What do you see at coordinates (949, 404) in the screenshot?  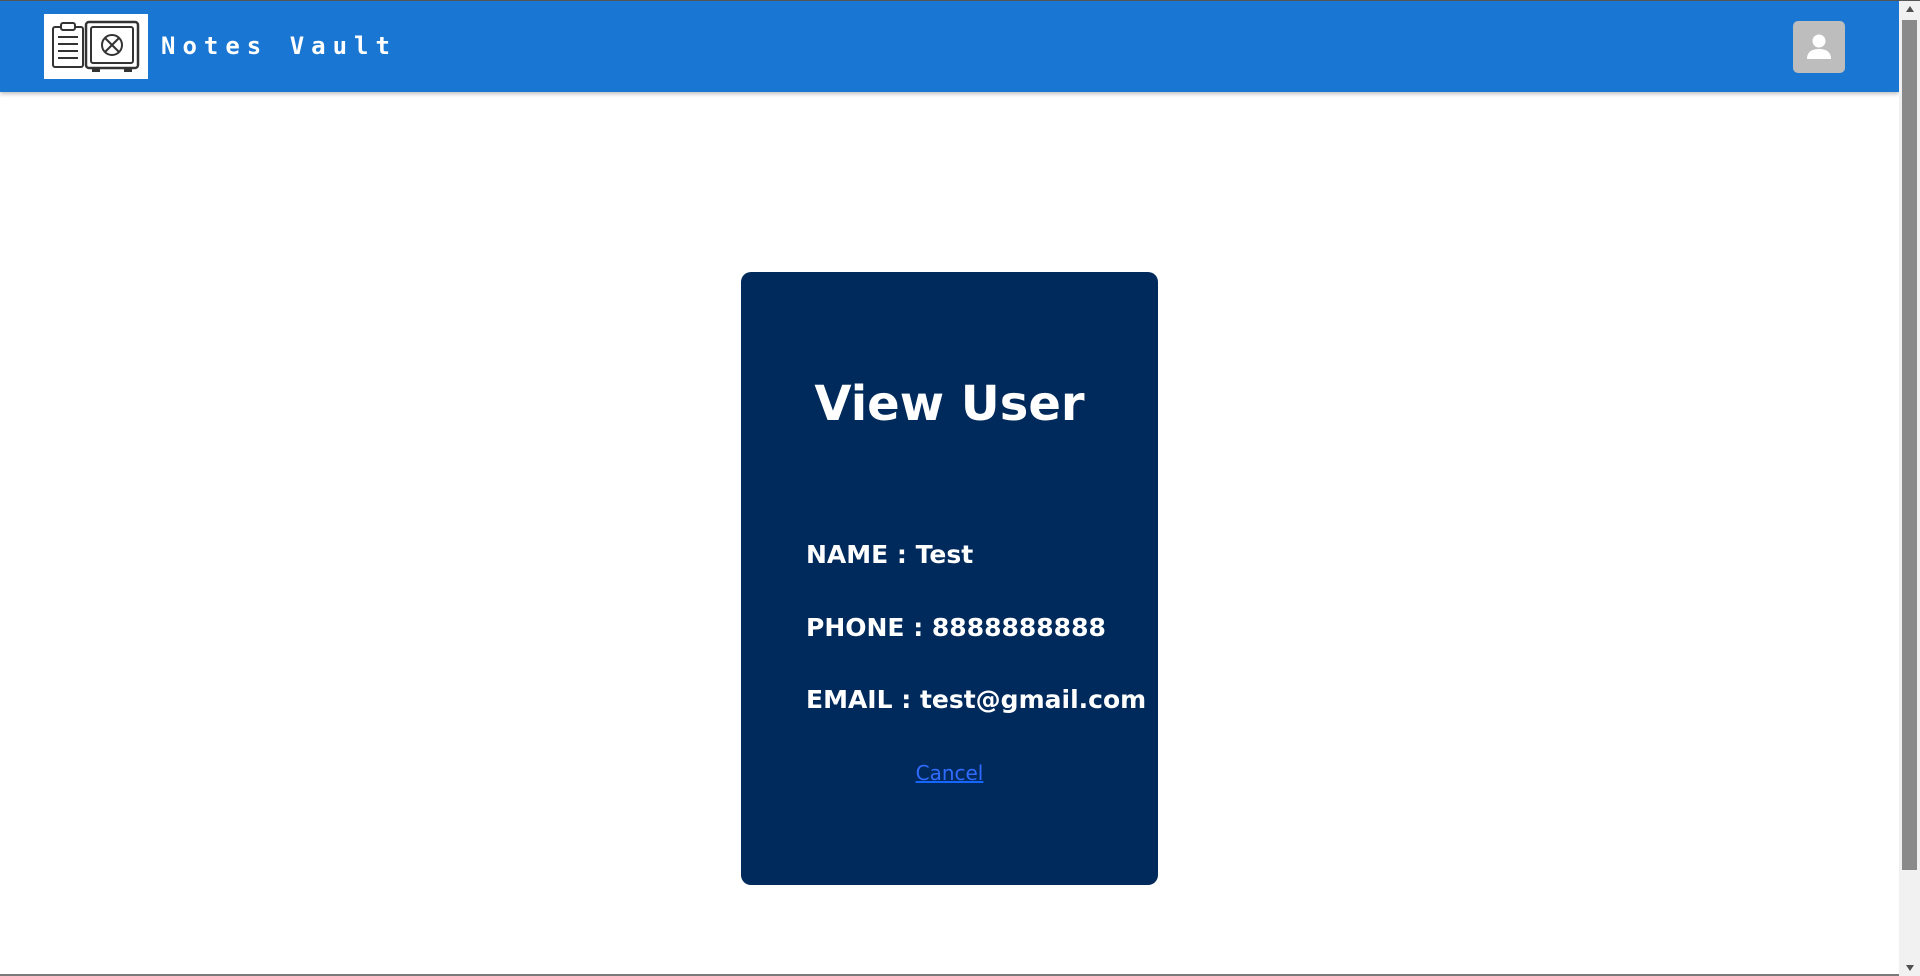 I see `card-title: View User` at bounding box center [949, 404].